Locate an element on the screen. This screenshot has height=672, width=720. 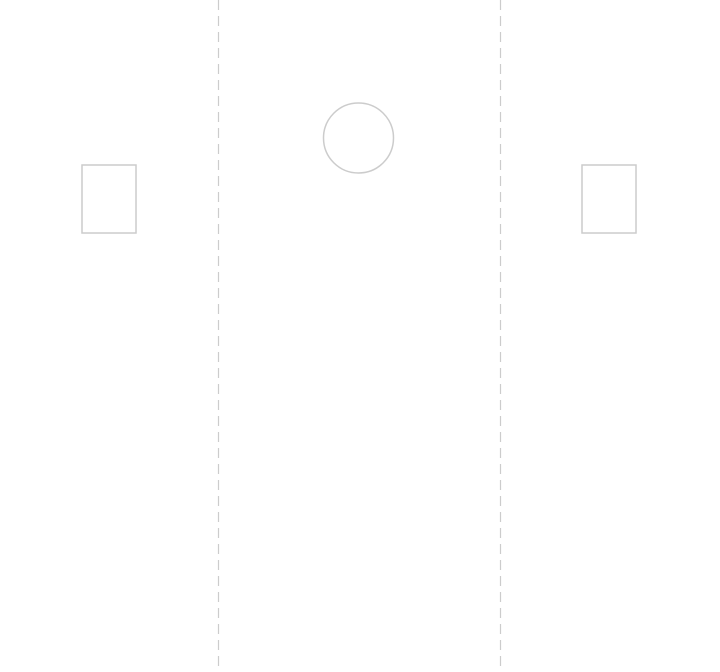
right-rectangle-marker is located at coordinates (609, 199).